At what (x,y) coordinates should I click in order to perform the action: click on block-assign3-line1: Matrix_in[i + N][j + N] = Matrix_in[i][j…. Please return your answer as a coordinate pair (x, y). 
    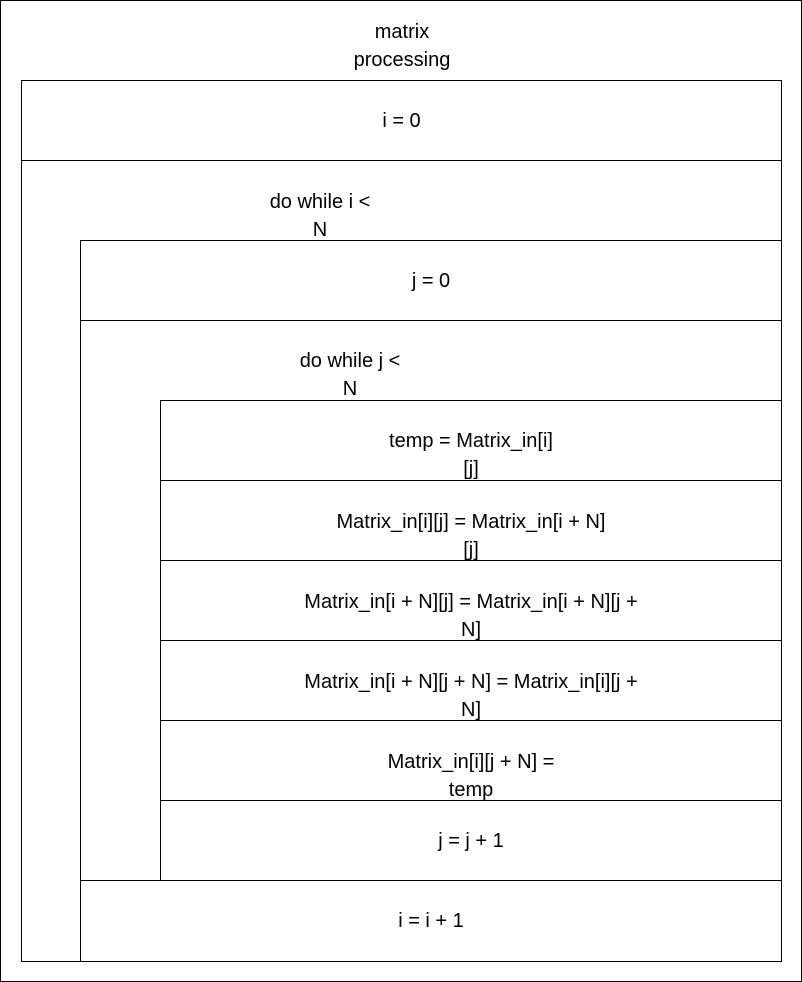
    Looking at the image, I should click on (471, 682).